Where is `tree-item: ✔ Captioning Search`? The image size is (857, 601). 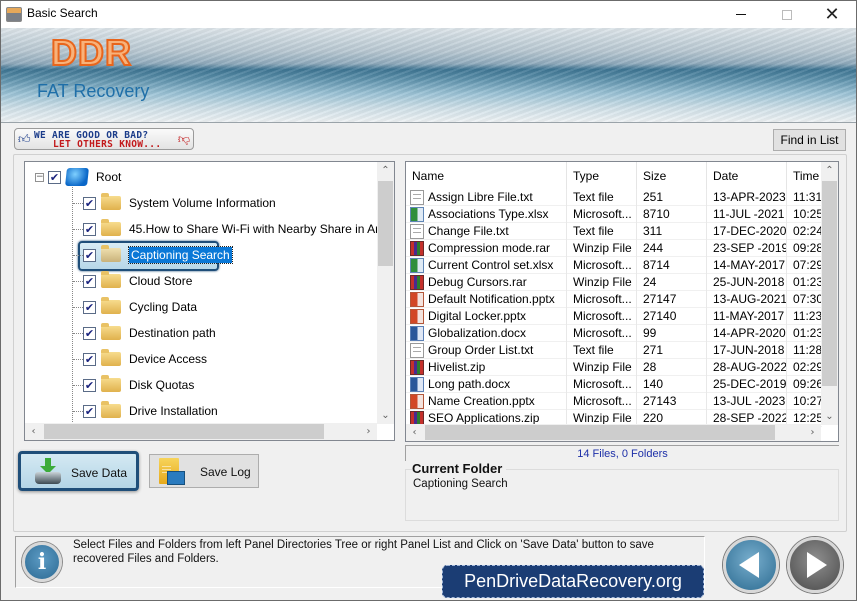
tree-item: ✔ Captioning Search is located at coordinates (158, 255).